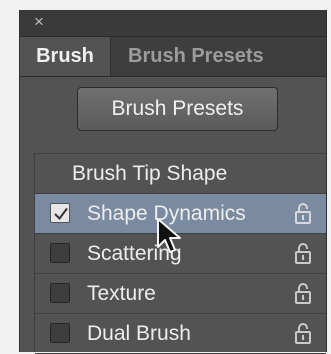  What do you see at coordinates (121, 293) in the screenshot?
I see `option-label: Texture` at bounding box center [121, 293].